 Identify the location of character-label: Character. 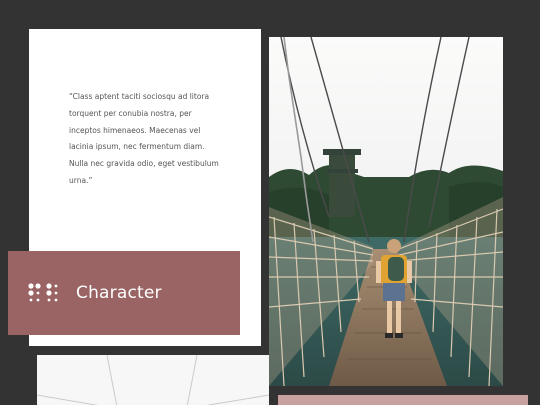
(124, 293).